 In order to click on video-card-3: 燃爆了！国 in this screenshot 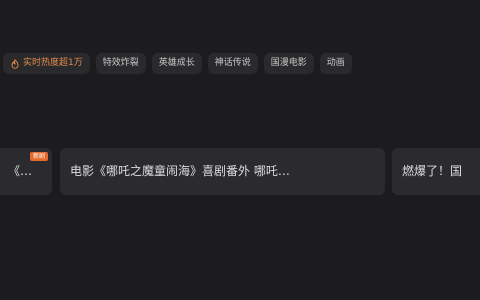, I will do `click(436, 171)`.